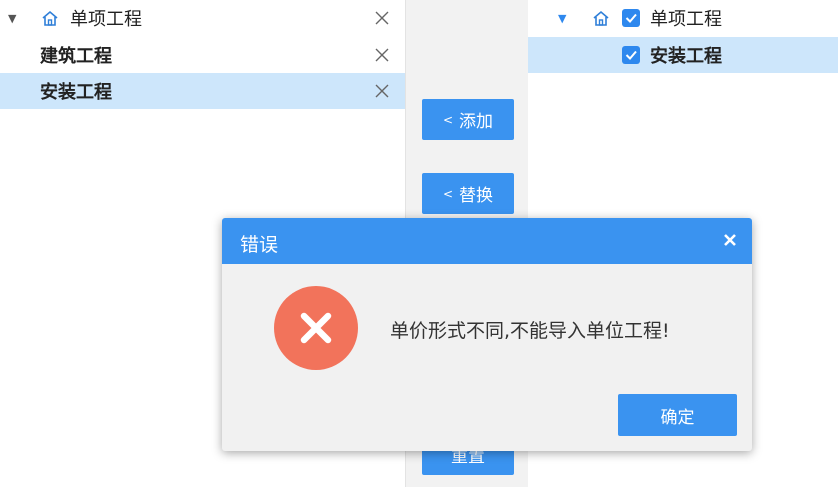 This screenshot has height=487, width=838. What do you see at coordinates (686, 56) in the screenshot?
I see `right-tree-item-label: 安装工程` at bounding box center [686, 56].